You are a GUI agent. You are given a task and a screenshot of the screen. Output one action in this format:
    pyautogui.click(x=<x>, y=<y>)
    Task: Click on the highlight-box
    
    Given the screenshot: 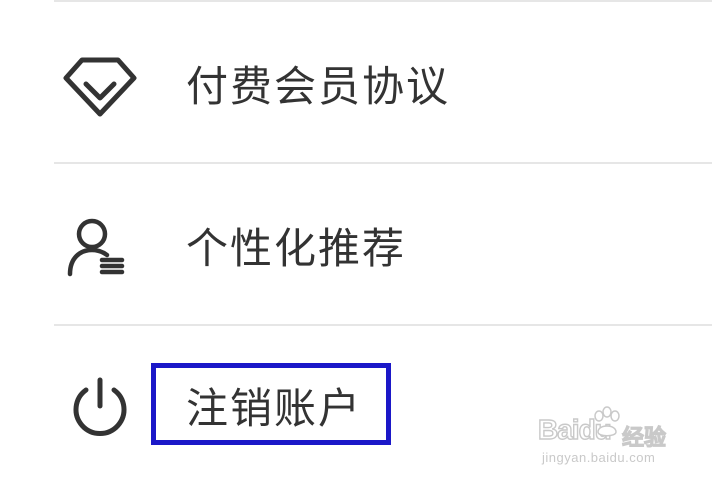 What is the action you would take?
    pyautogui.click(x=271, y=404)
    